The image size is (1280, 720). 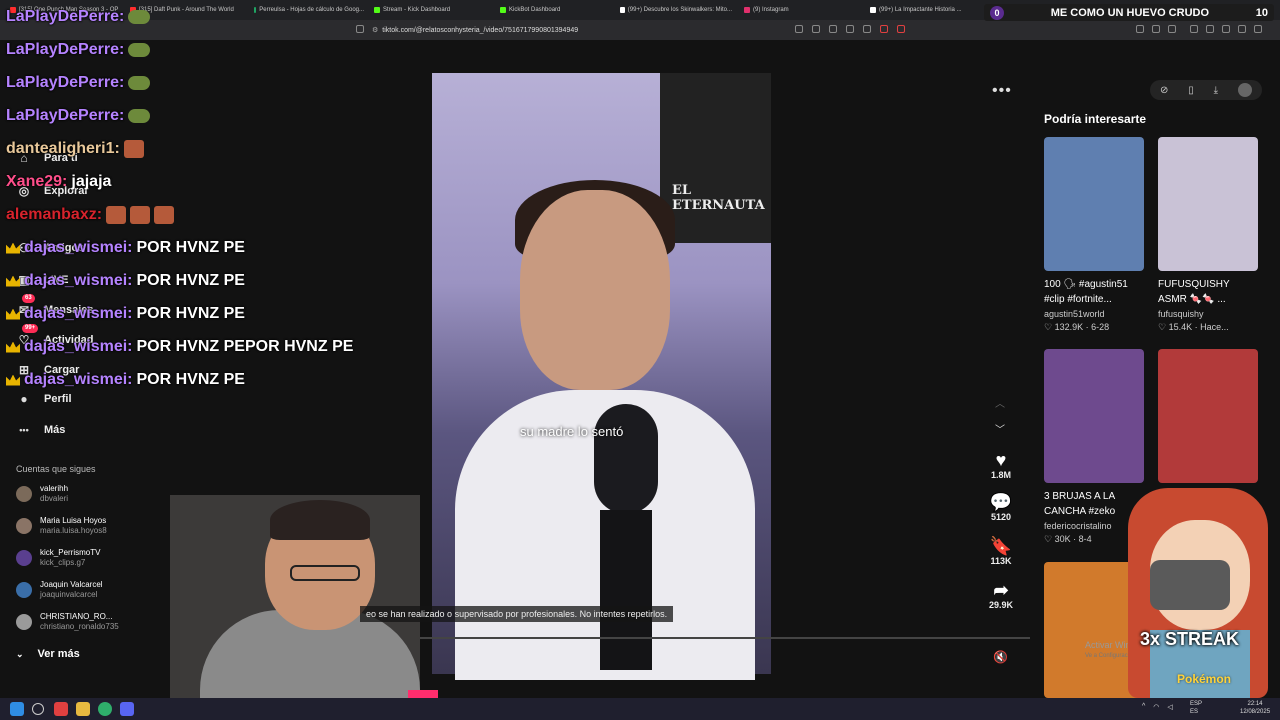 I want to click on windows-start-icon, so click(x=17, y=709).